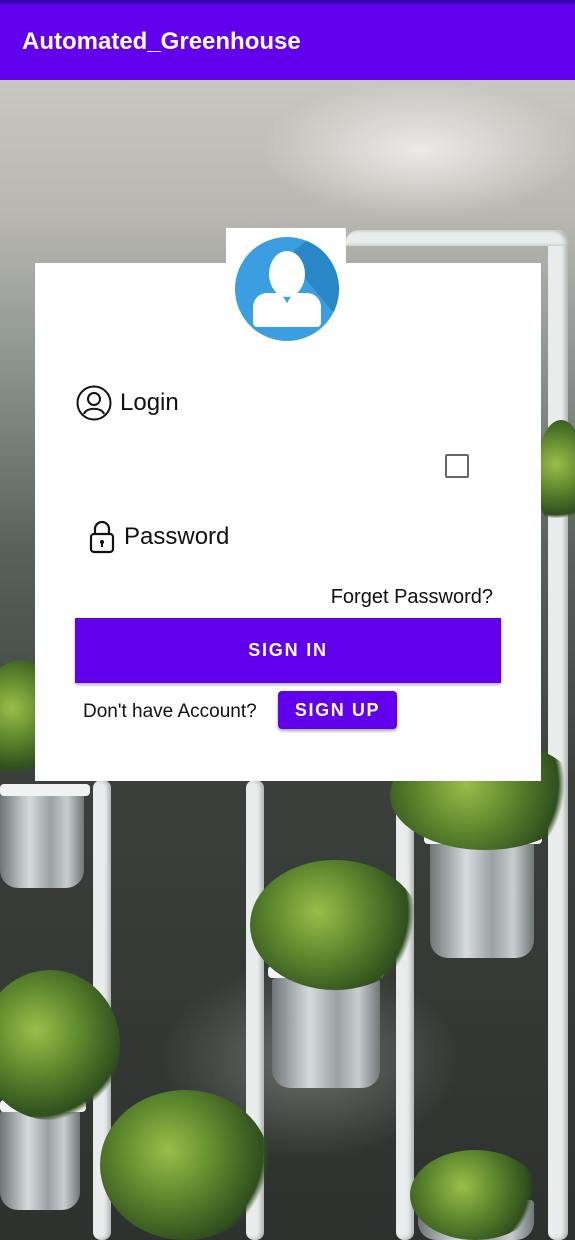  Describe the element at coordinates (94, 403) in the screenshot. I see `account-circle-icon` at that location.